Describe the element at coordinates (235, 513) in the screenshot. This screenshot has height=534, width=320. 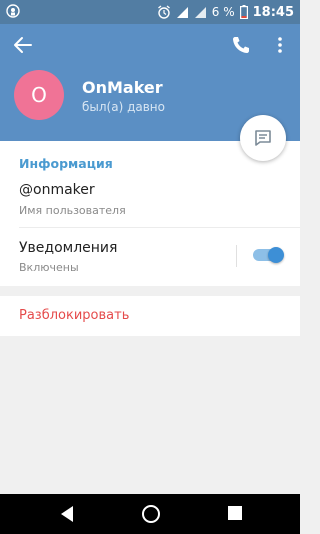
I see `nav-recent-icon` at that location.